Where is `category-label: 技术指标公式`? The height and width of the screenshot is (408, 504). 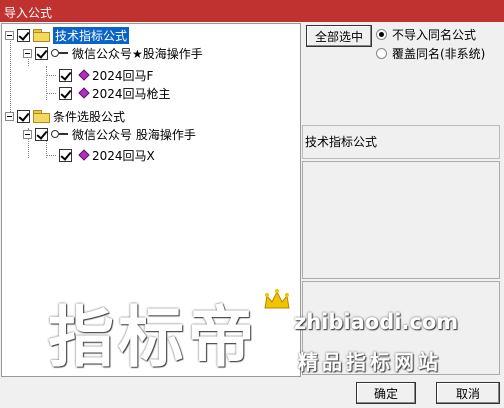
category-label: 技术指标公式 is located at coordinates (341, 142).